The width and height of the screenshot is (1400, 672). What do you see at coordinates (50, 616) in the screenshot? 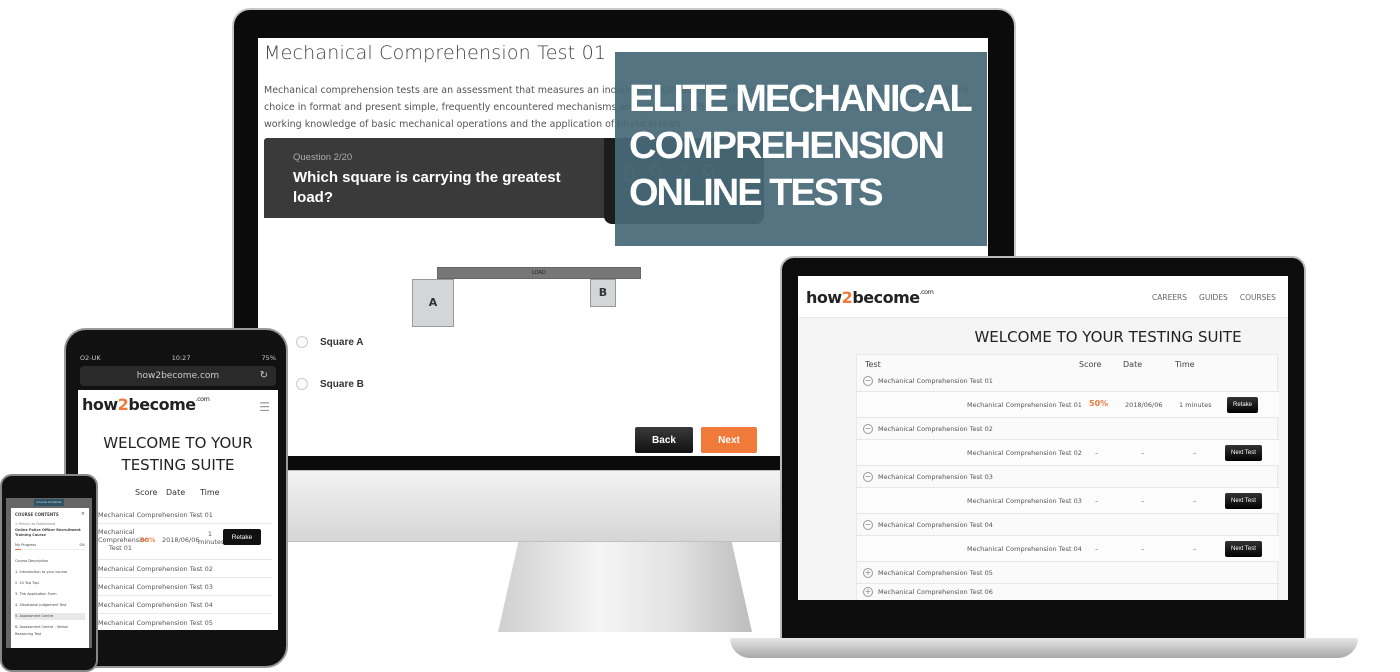
I see `list-item-active: 5. Assessment Centre` at bounding box center [50, 616].